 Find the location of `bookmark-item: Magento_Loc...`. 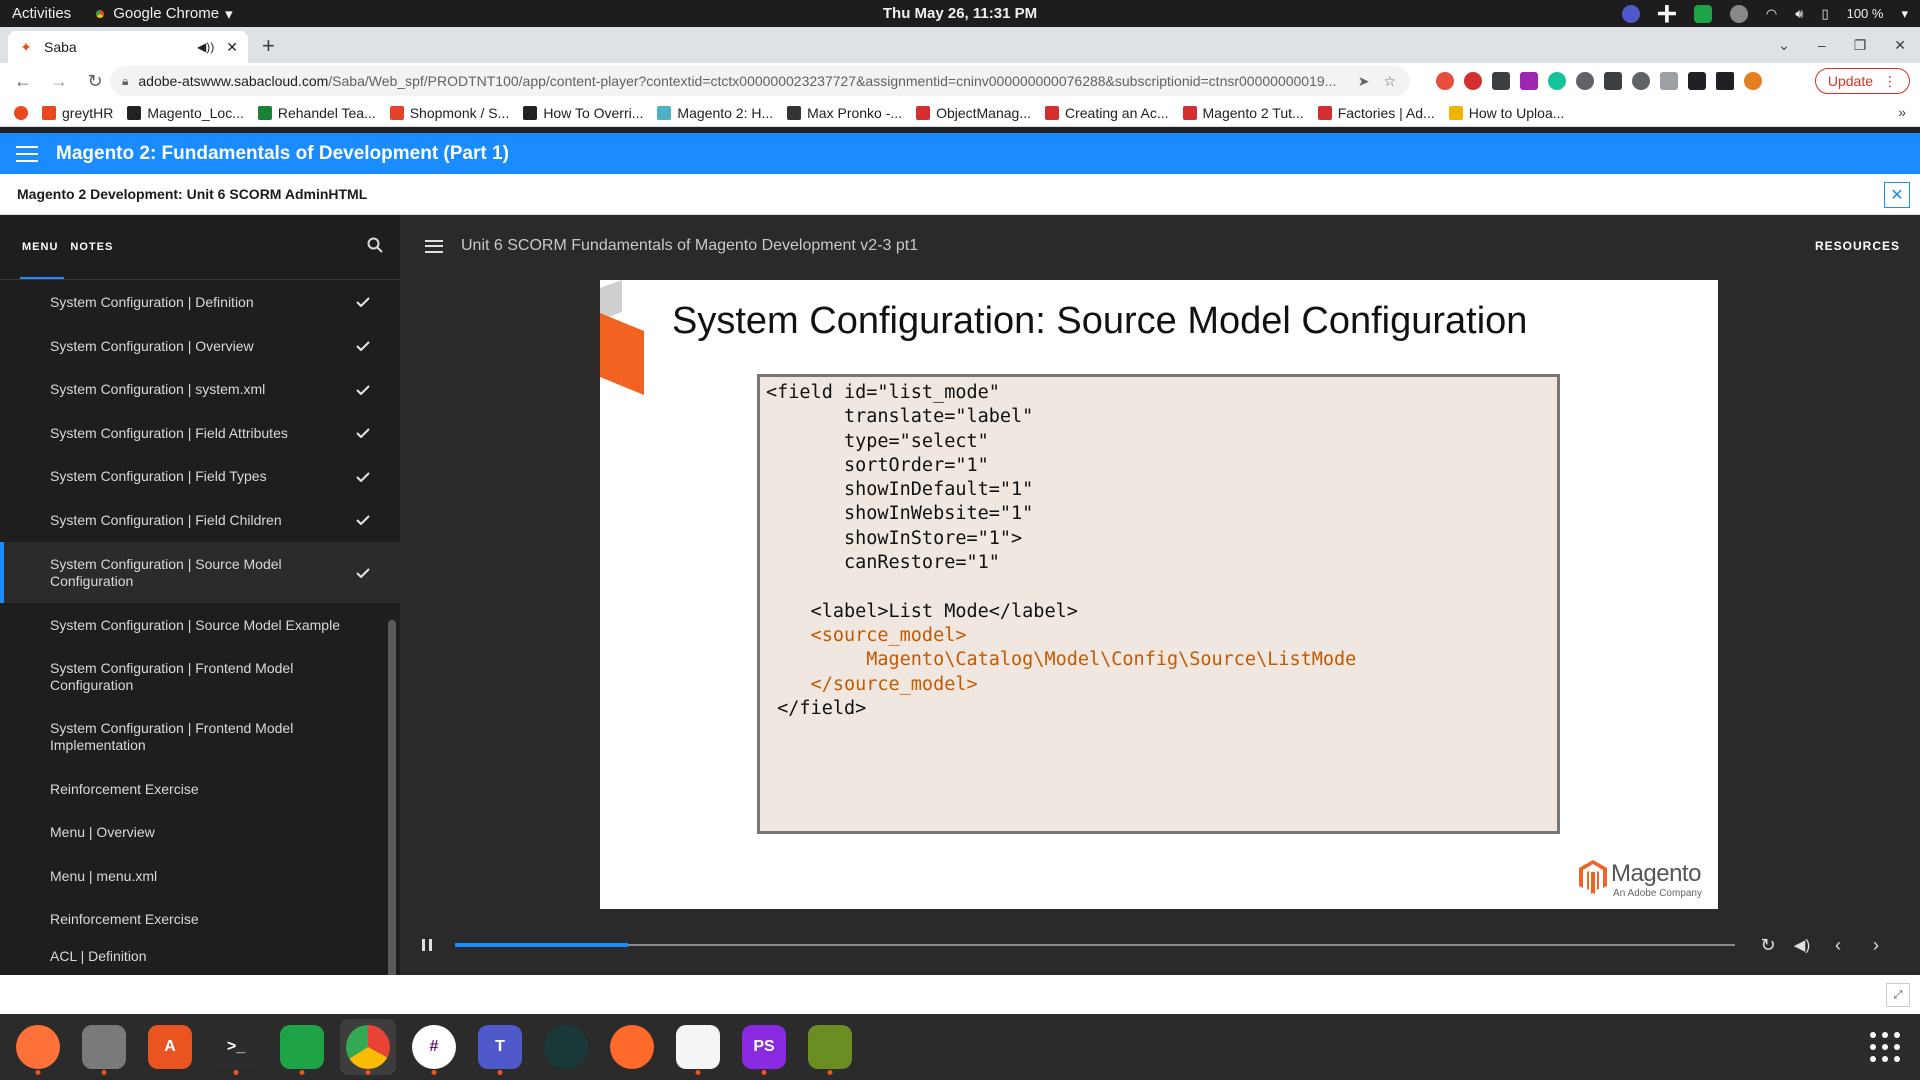

bookmark-item: Magento_Loc... is located at coordinates (185, 113).